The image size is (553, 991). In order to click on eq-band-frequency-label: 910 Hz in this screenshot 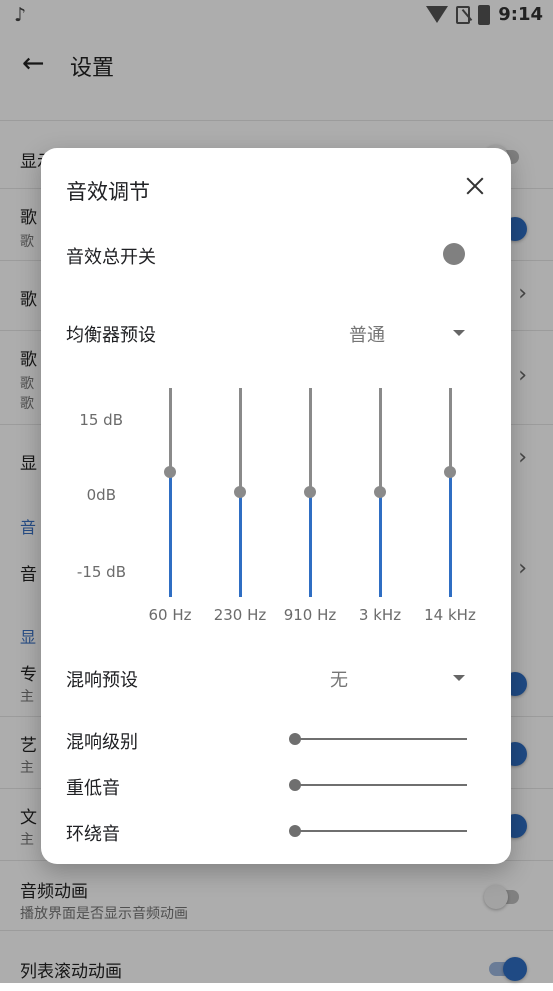, I will do `click(310, 615)`.